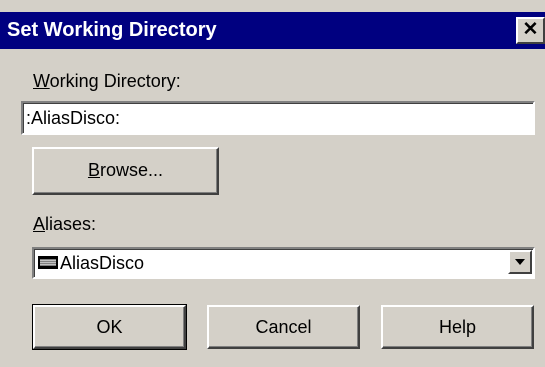 This screenshot has height=367, width=545. I want to click on aliases-label: Aliases:, so click(65, 224).